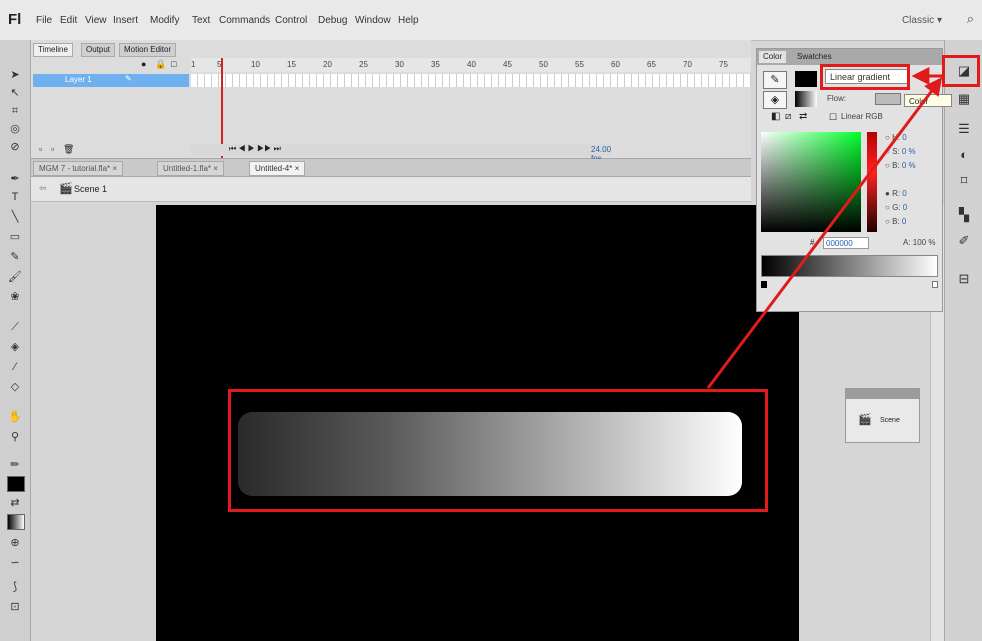 The width and height of the screenshot is (982, 641). Describe the element at coordinates (964, 99) in the screenshot. I see `swatches-icon: ▦` at that location.